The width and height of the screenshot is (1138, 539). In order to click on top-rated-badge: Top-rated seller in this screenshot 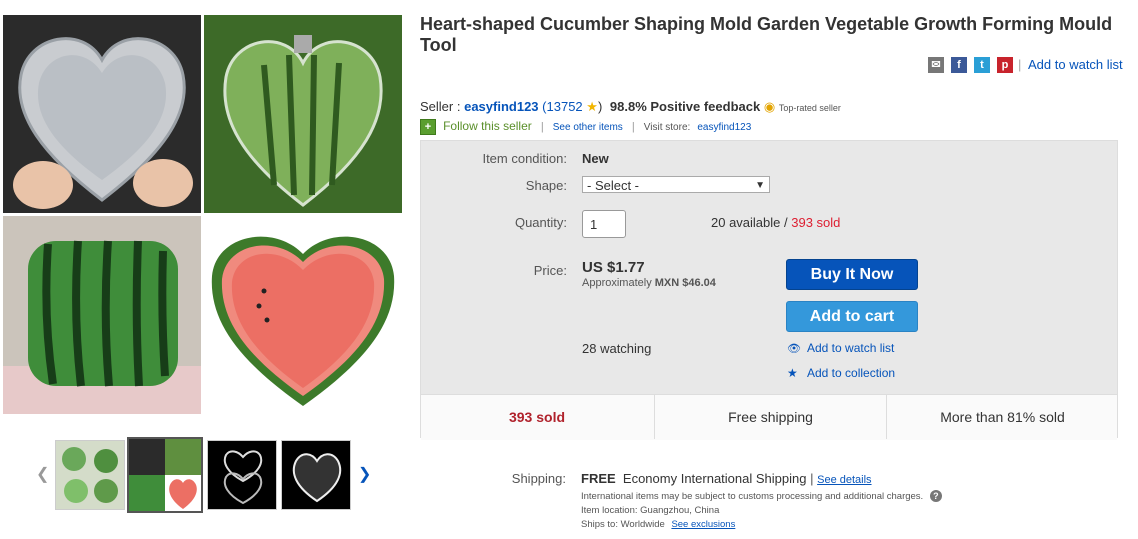, I will do `click(809, 108)`.